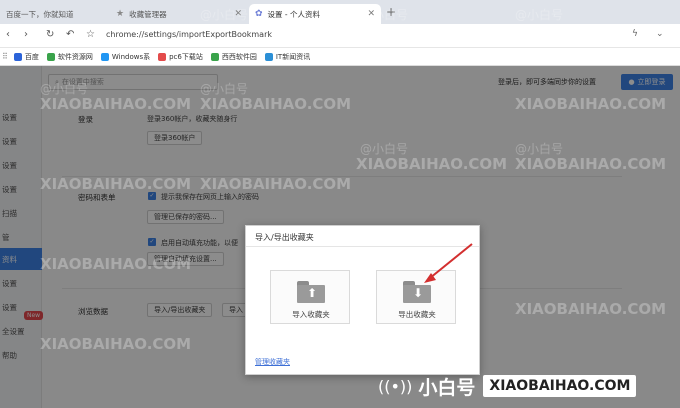 This screenshot has width=680, height=408. I want to click on brand-name: 小白号, so click(447, 387).